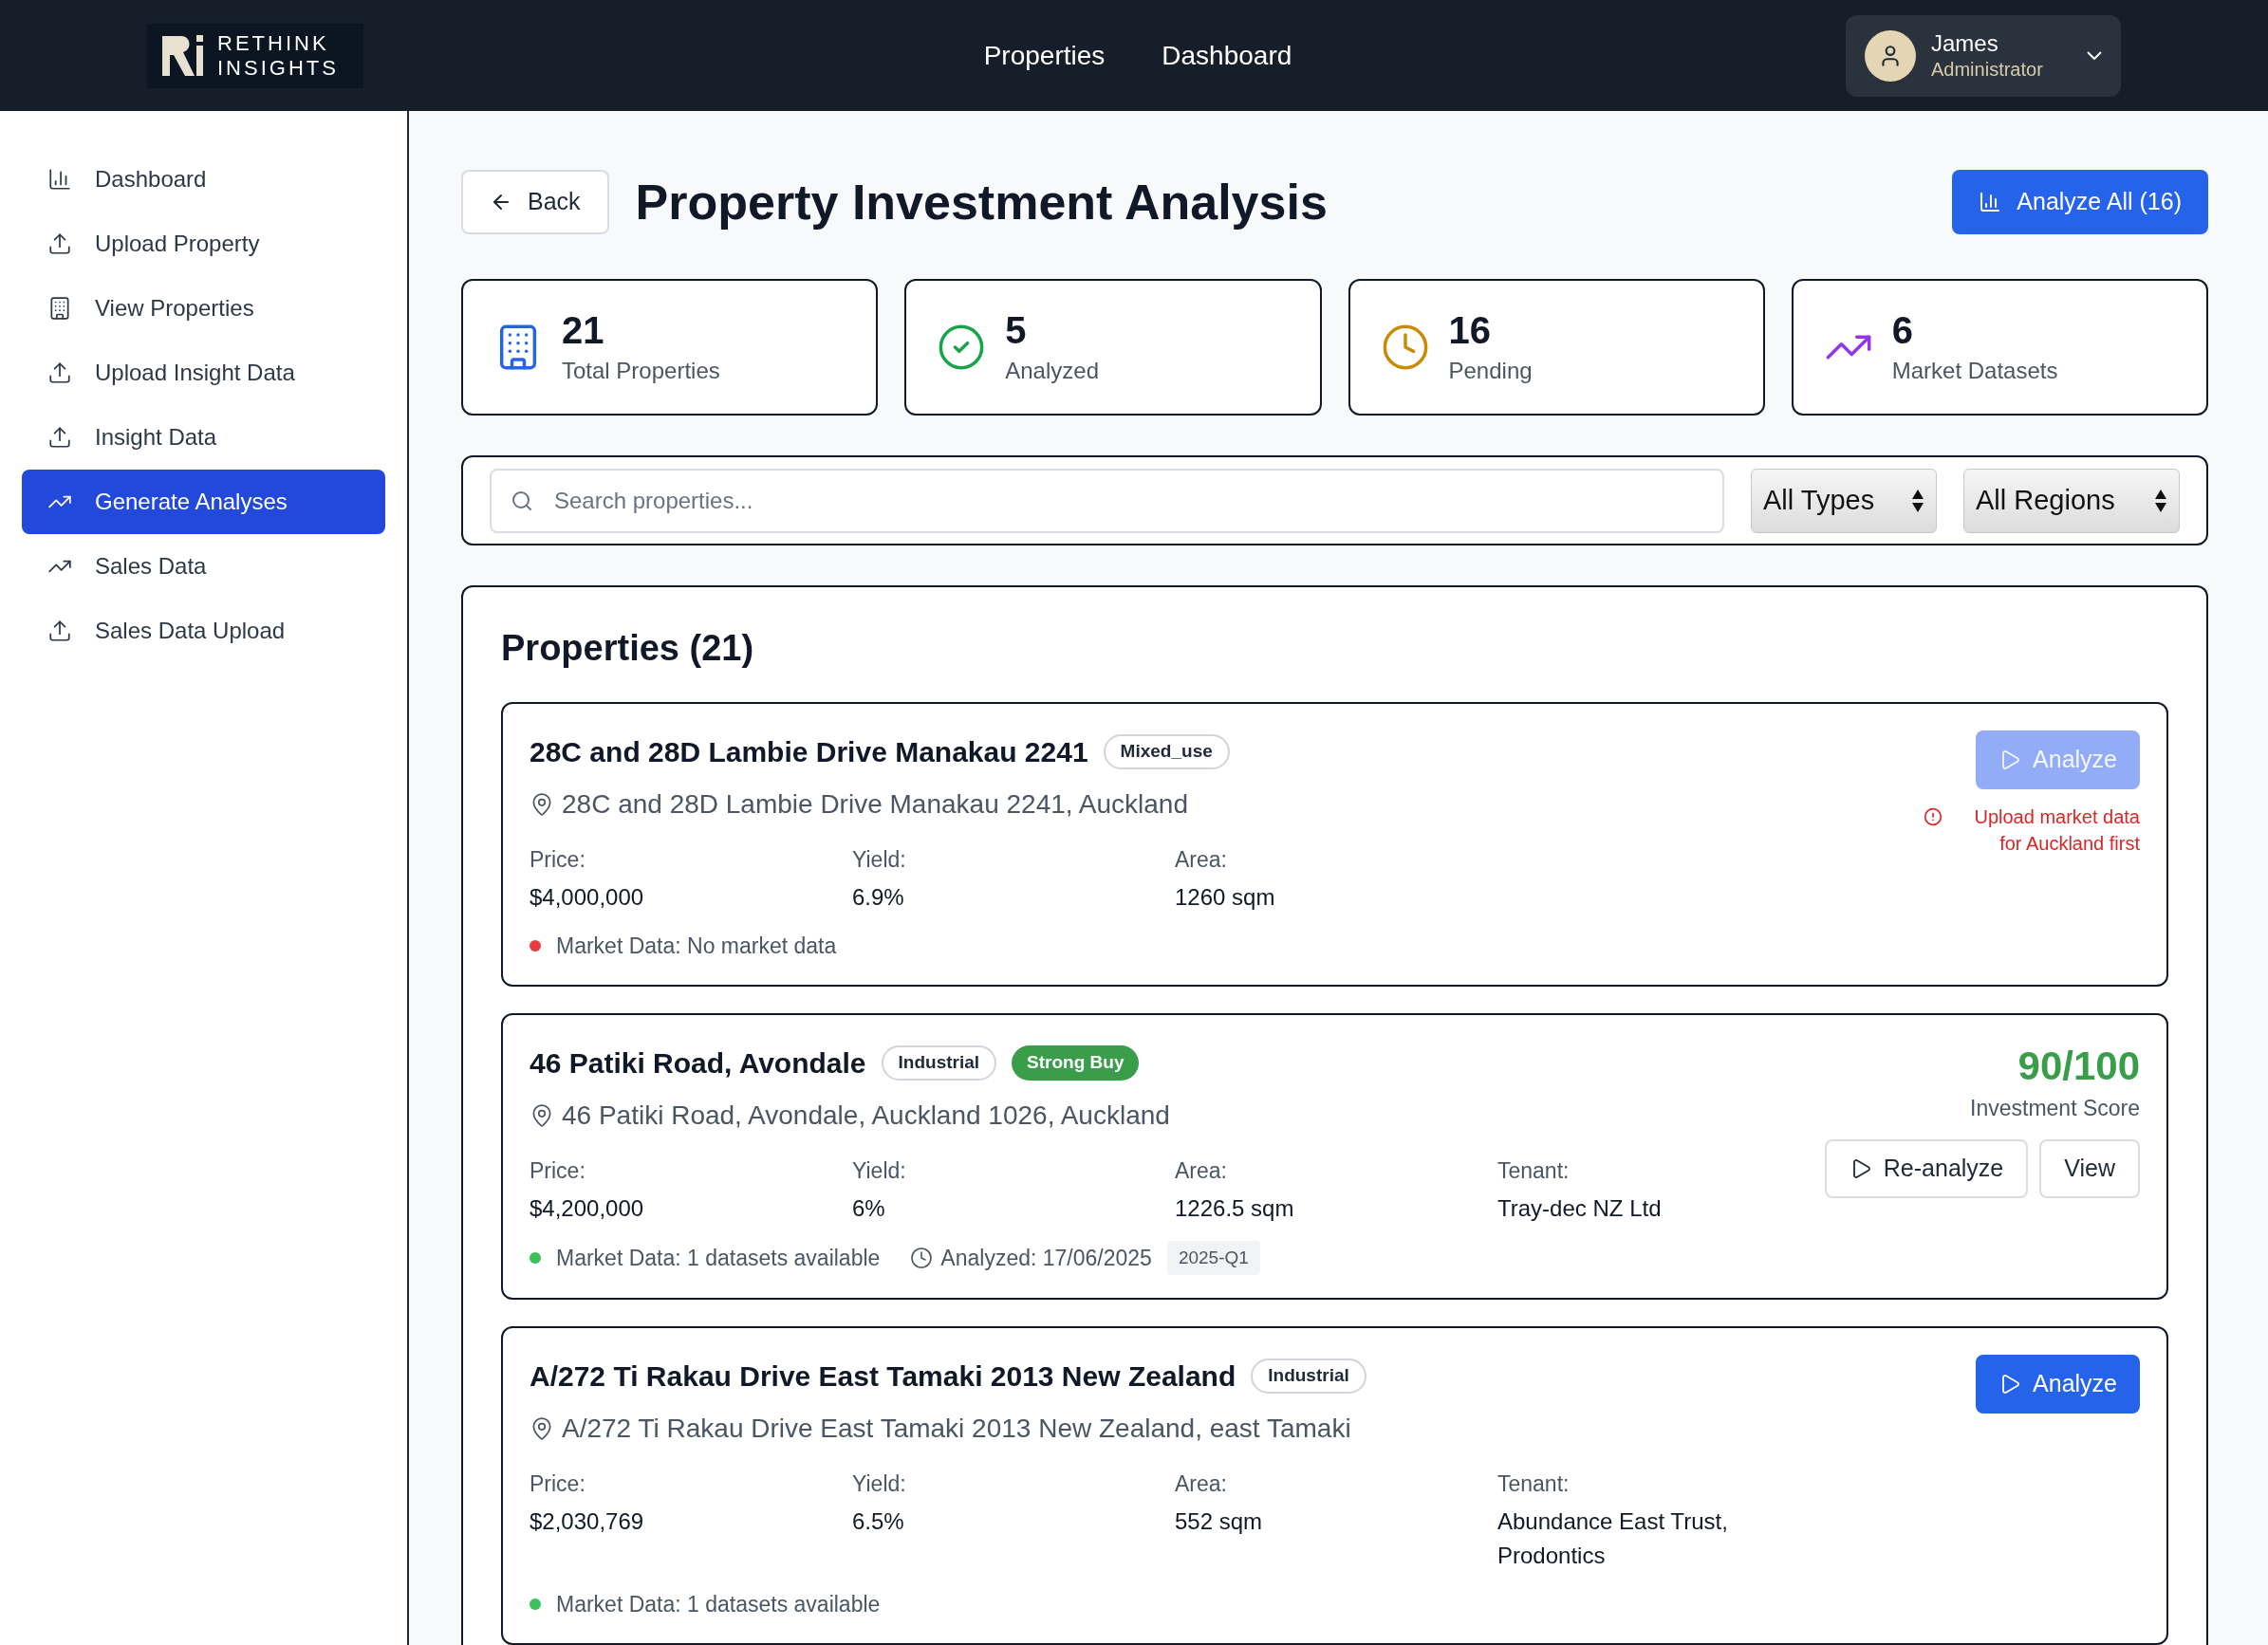  I want to click on play-button: Re-analyze, so click(1927, 1168).